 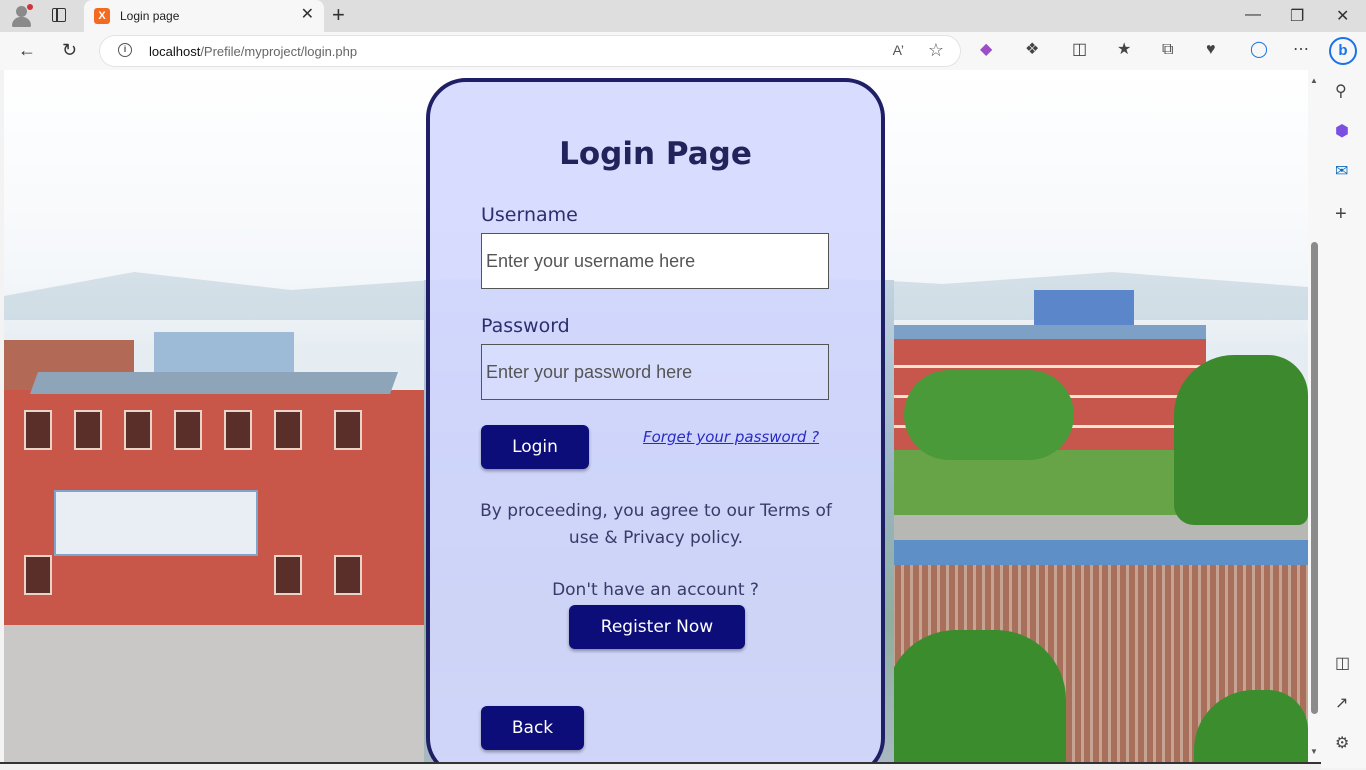 What do you see at coordinates (204, 16) in the screenshot?
I see `tab-login-page: X Login page ✕` at bounding box center [204, 16].